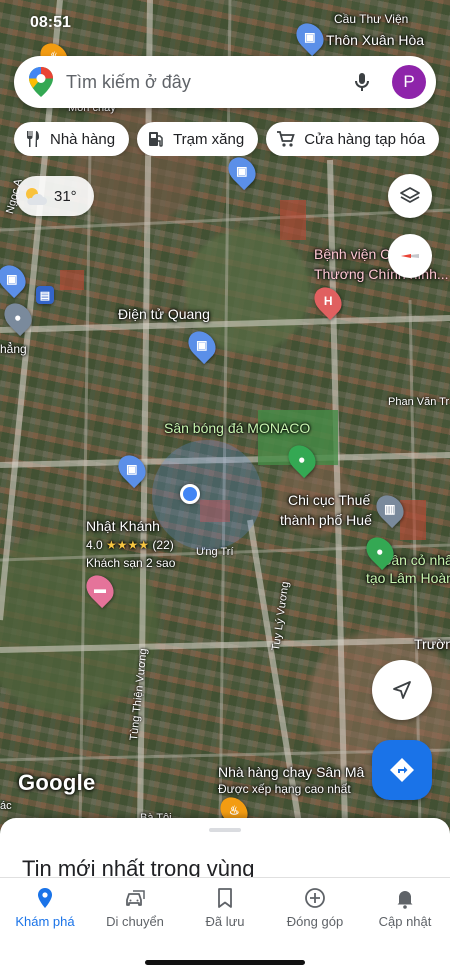 The image size is (450, 974). I want to click on map-label-chi-cuc-thue: Chi cục Thuế, so click(329, 500).